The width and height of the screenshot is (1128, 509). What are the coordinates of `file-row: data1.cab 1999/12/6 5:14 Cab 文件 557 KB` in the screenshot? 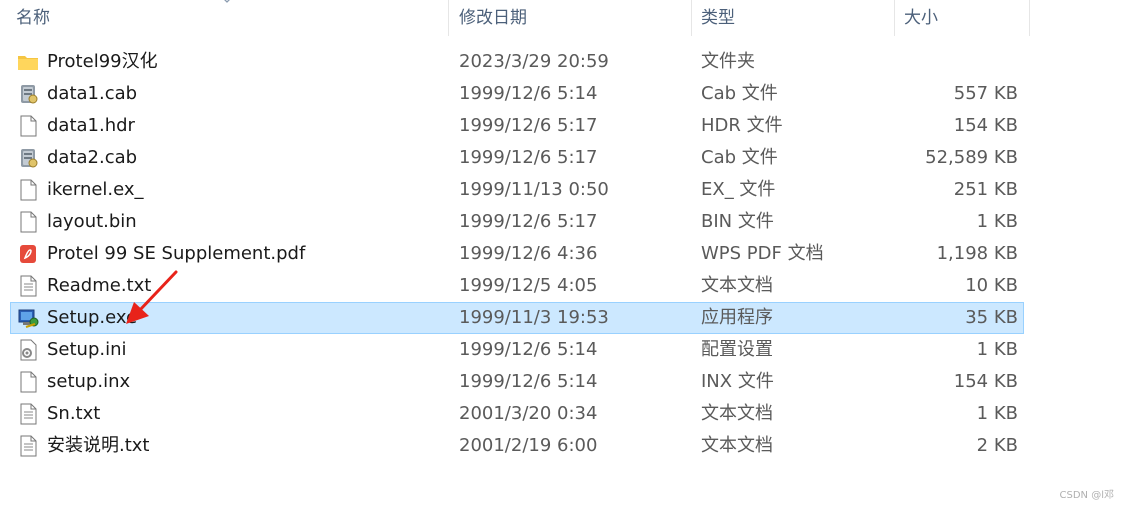 It's located at (564, 94).